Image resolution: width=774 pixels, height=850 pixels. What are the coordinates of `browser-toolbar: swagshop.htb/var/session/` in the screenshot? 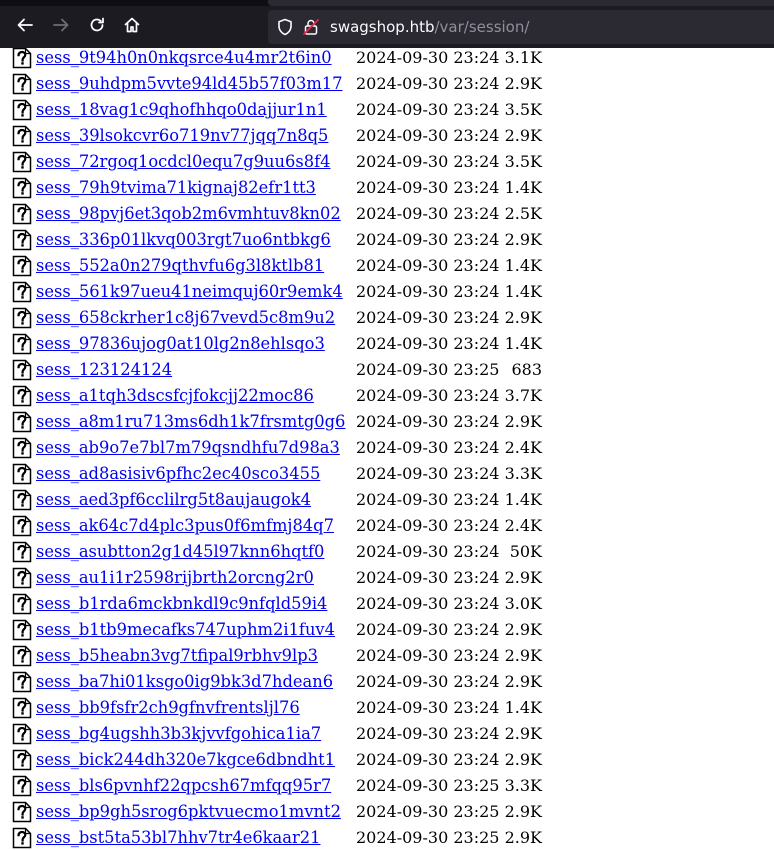 It's located at (387, 24).